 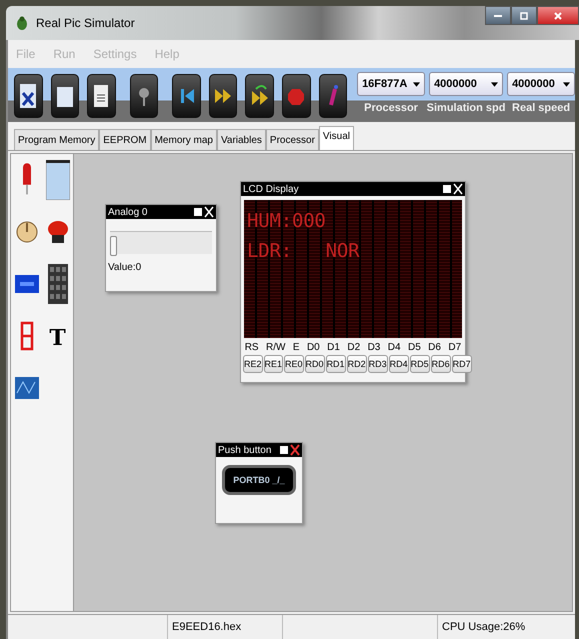 I want to click on port-button: RD3, so click(x=378, y=364).